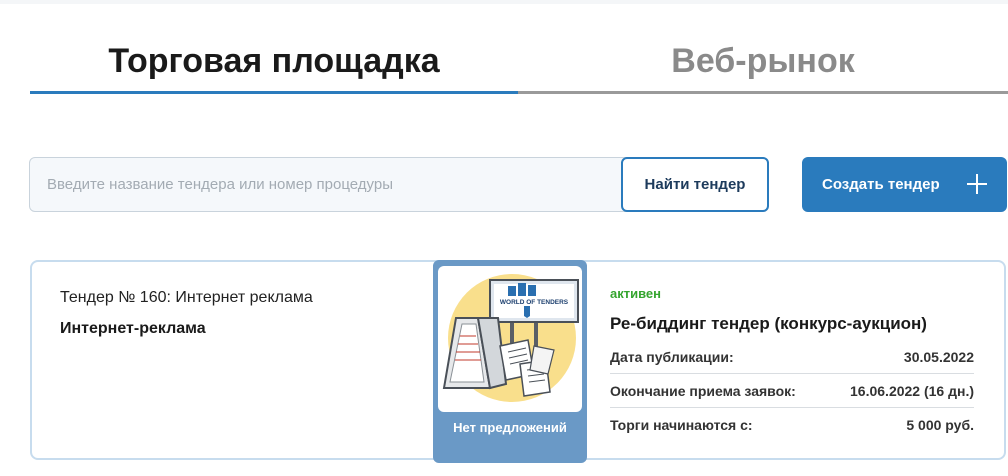 This screenshot has width=1008, height=476. I want to click on offers-count-label: Нет предложений, so click(510, 427).